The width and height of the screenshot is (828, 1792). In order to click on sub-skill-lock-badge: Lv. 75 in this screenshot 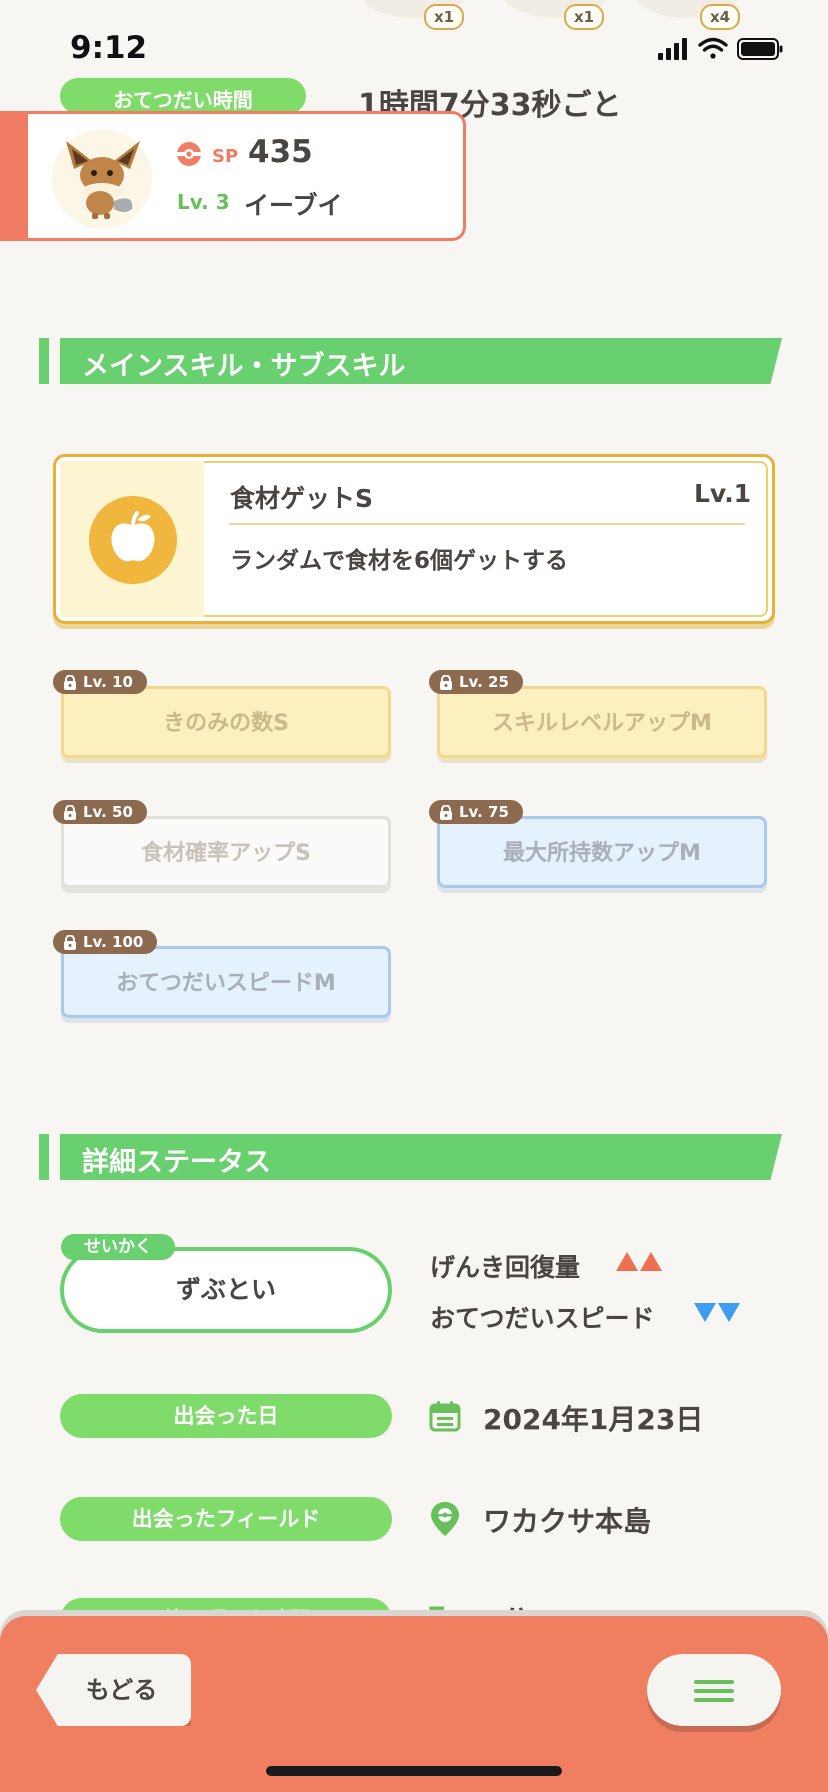, I will do `click(476, 812)`.